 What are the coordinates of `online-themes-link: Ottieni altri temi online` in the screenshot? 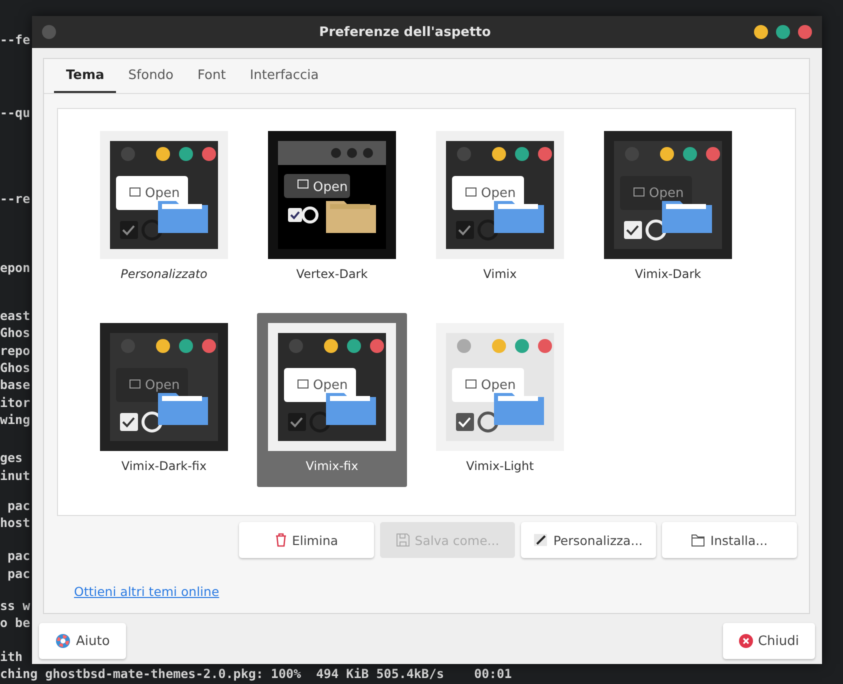 It's located at (147, 591).